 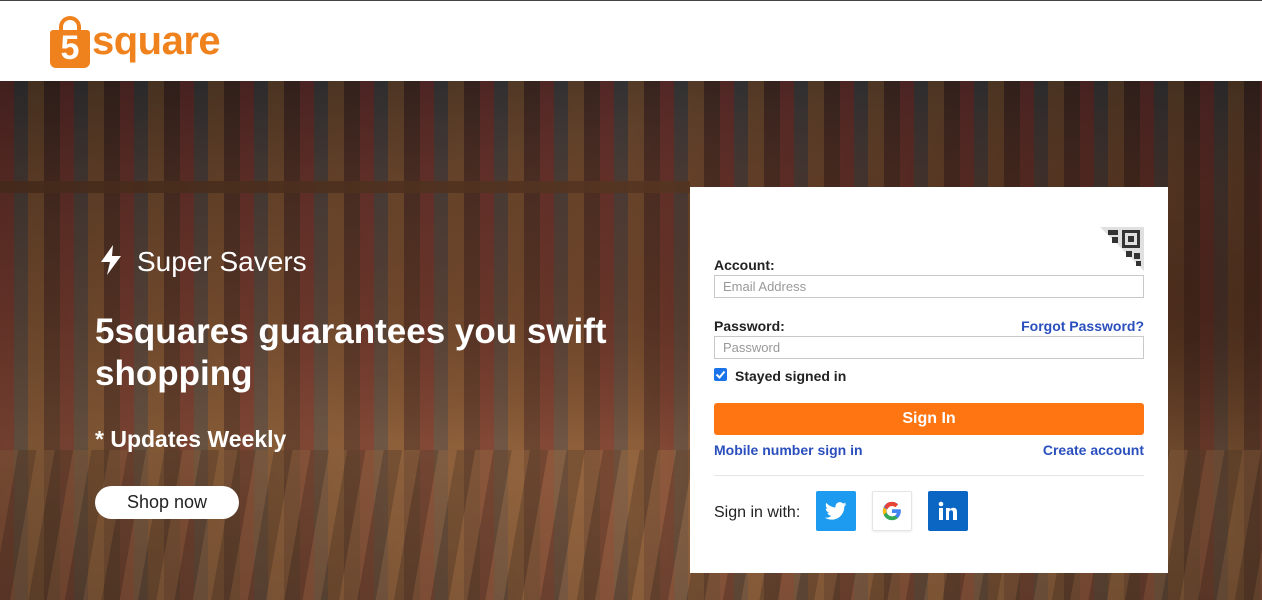 I want to click on stayed-signed-in-label: Stayed signed in, so click(x=790, y=376).